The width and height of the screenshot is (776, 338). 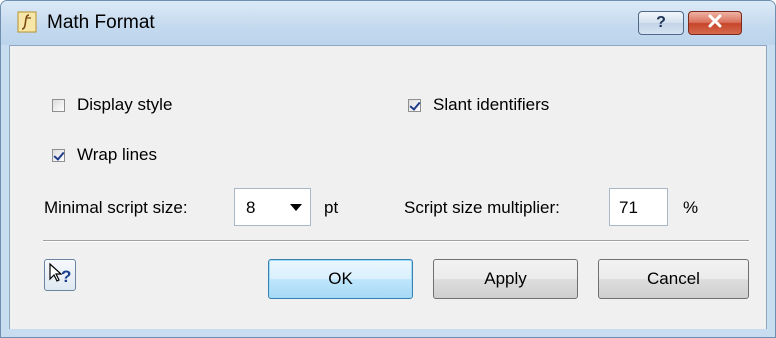 I want to click on close-icon, so click(x=715, y=23).